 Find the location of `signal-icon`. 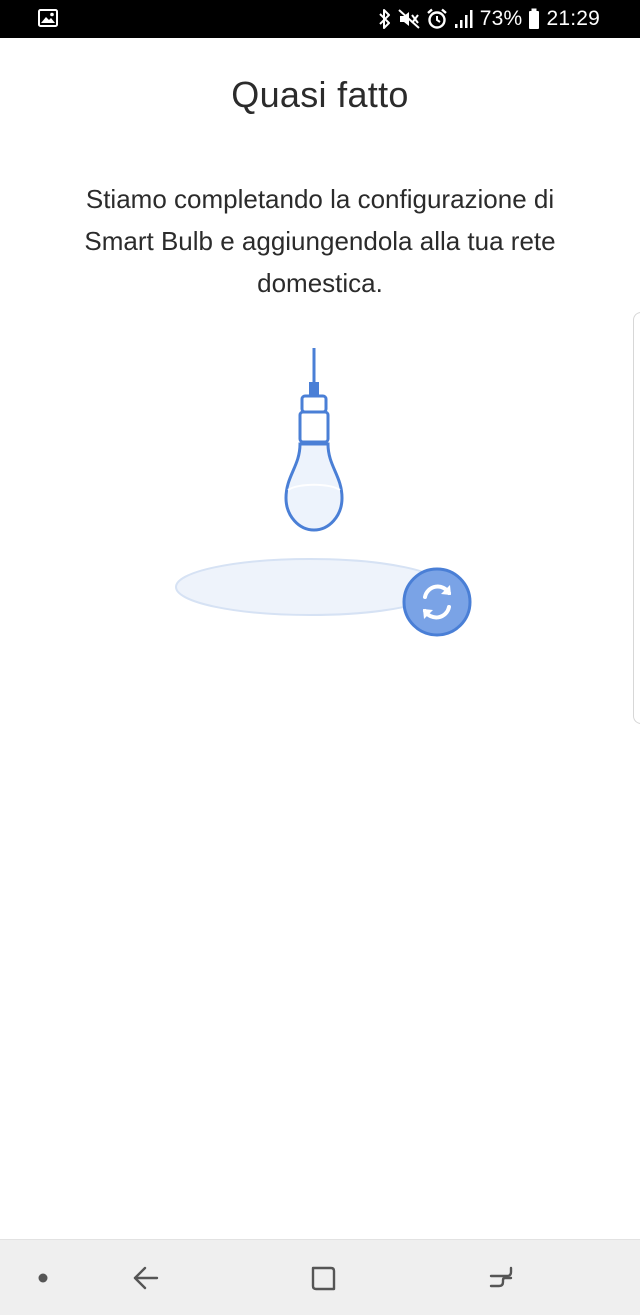

signal-icon is located at coordinates (464, 19).